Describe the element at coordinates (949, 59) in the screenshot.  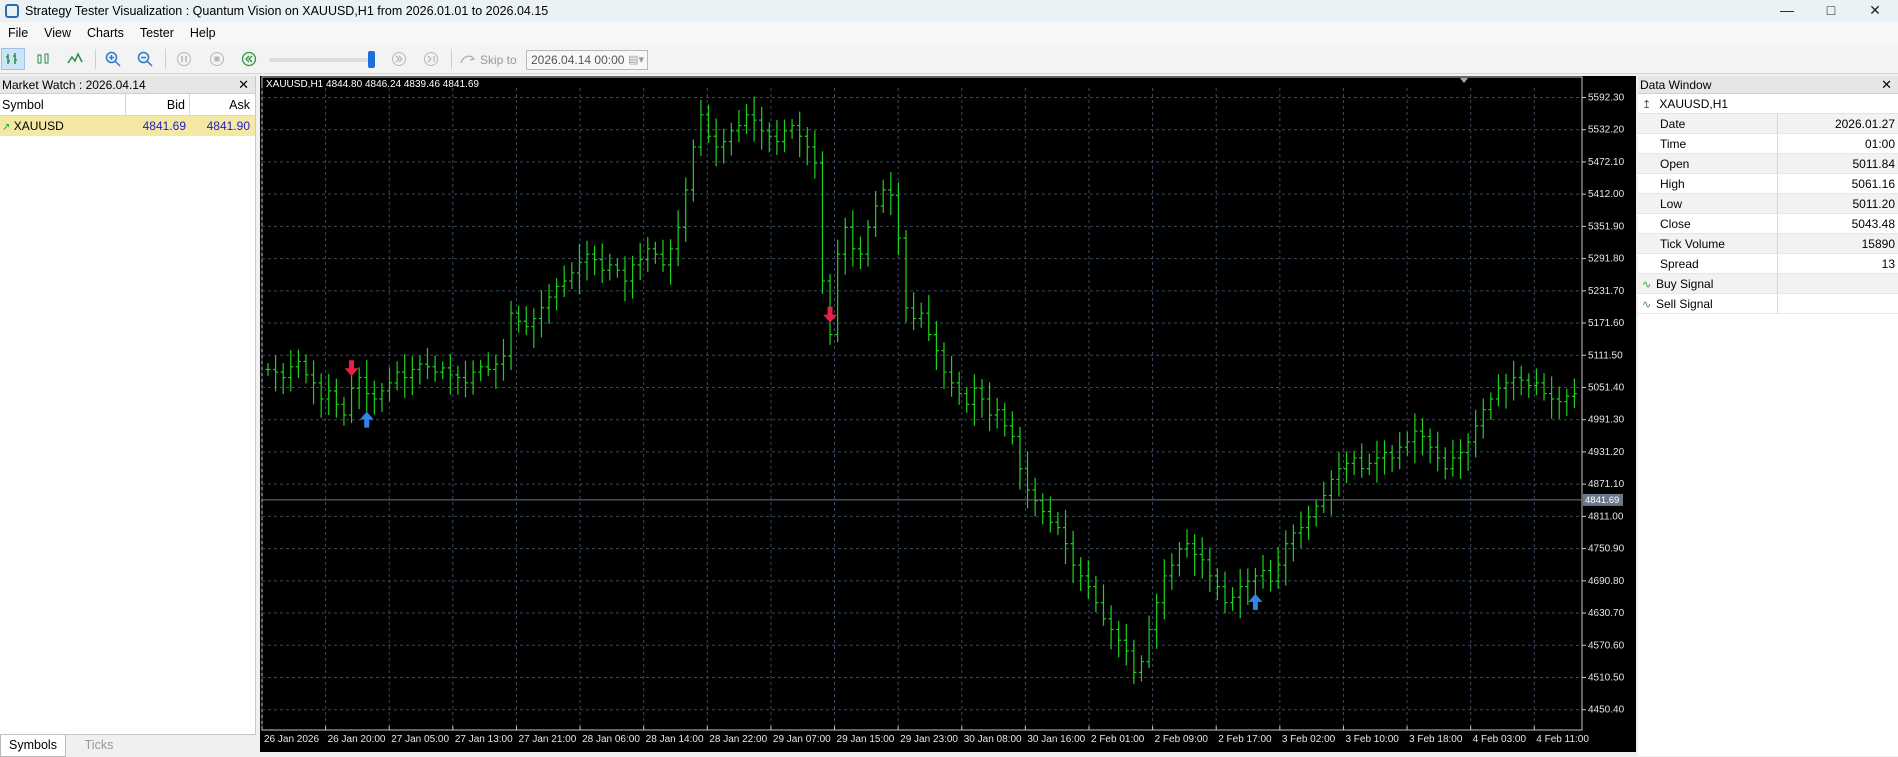
I see `toolbar: Skip to 2026.04.14 00:00 ▤▾` at that location.